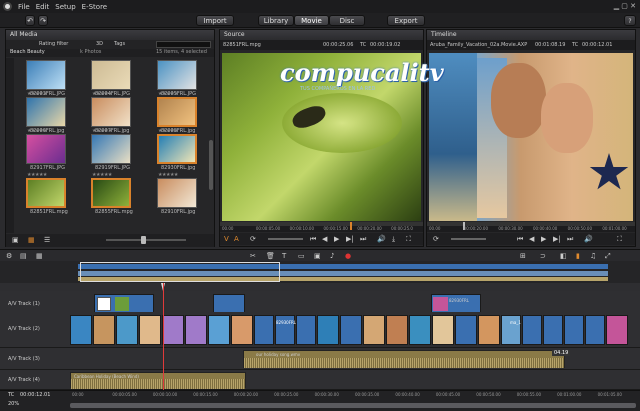  Describe the element at coordinates (336, 239) in the screenshot. I see `play-icon: ▶` at that location.